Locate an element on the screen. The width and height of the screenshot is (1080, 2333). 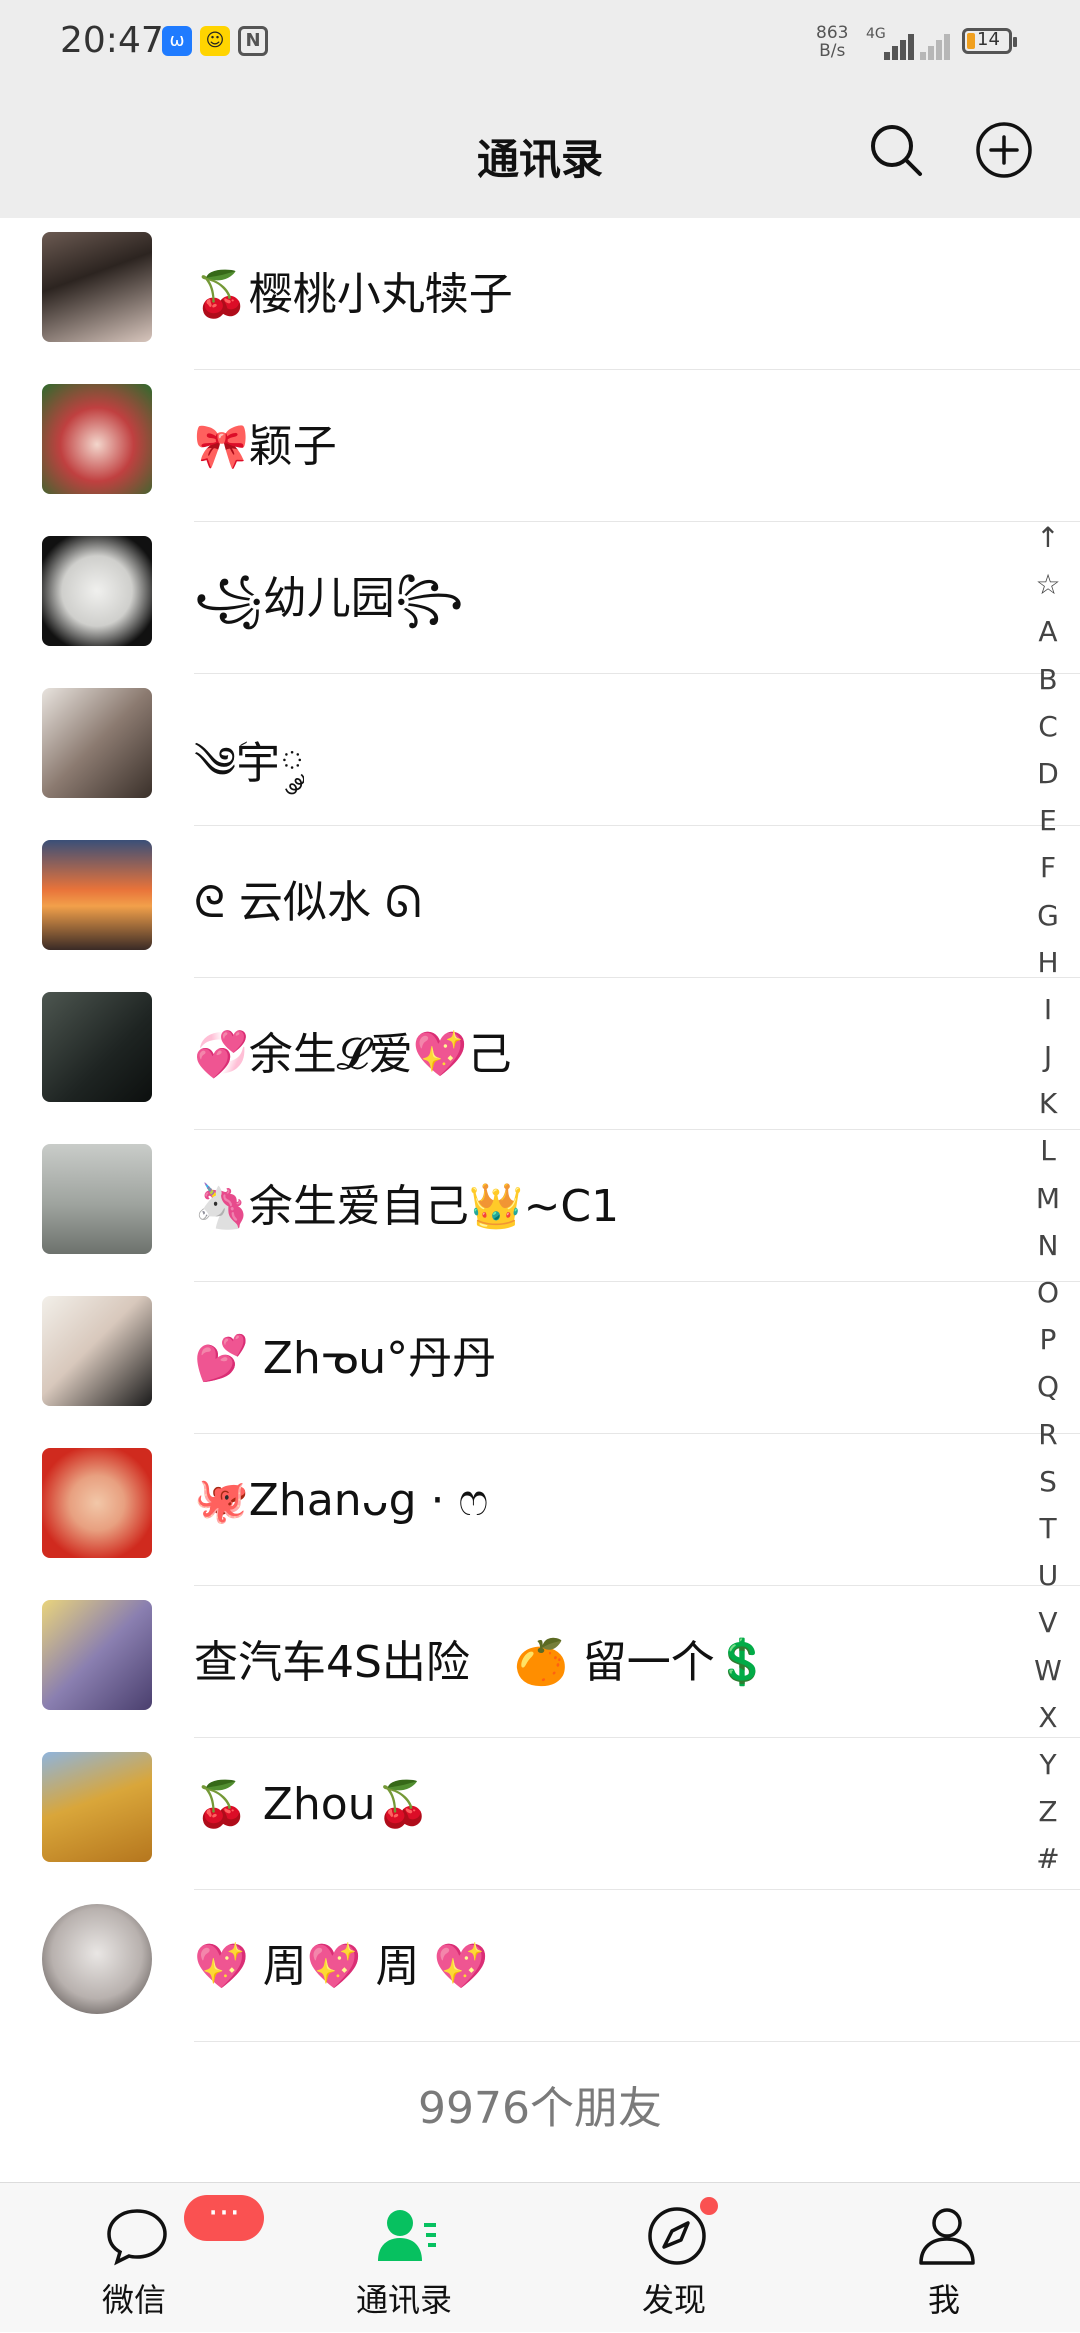
contact-row: ꧁幼儿园꧂ is located at coordinates (540, 598).